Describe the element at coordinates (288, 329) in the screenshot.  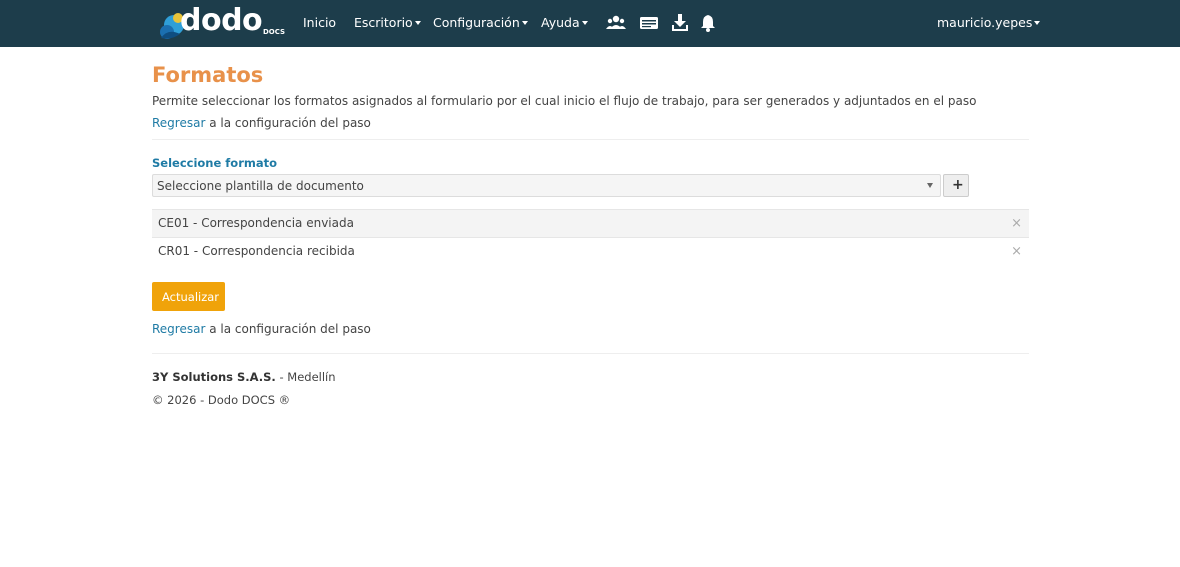
I see `back-text-bottom: a la configuración del paso` at that location.